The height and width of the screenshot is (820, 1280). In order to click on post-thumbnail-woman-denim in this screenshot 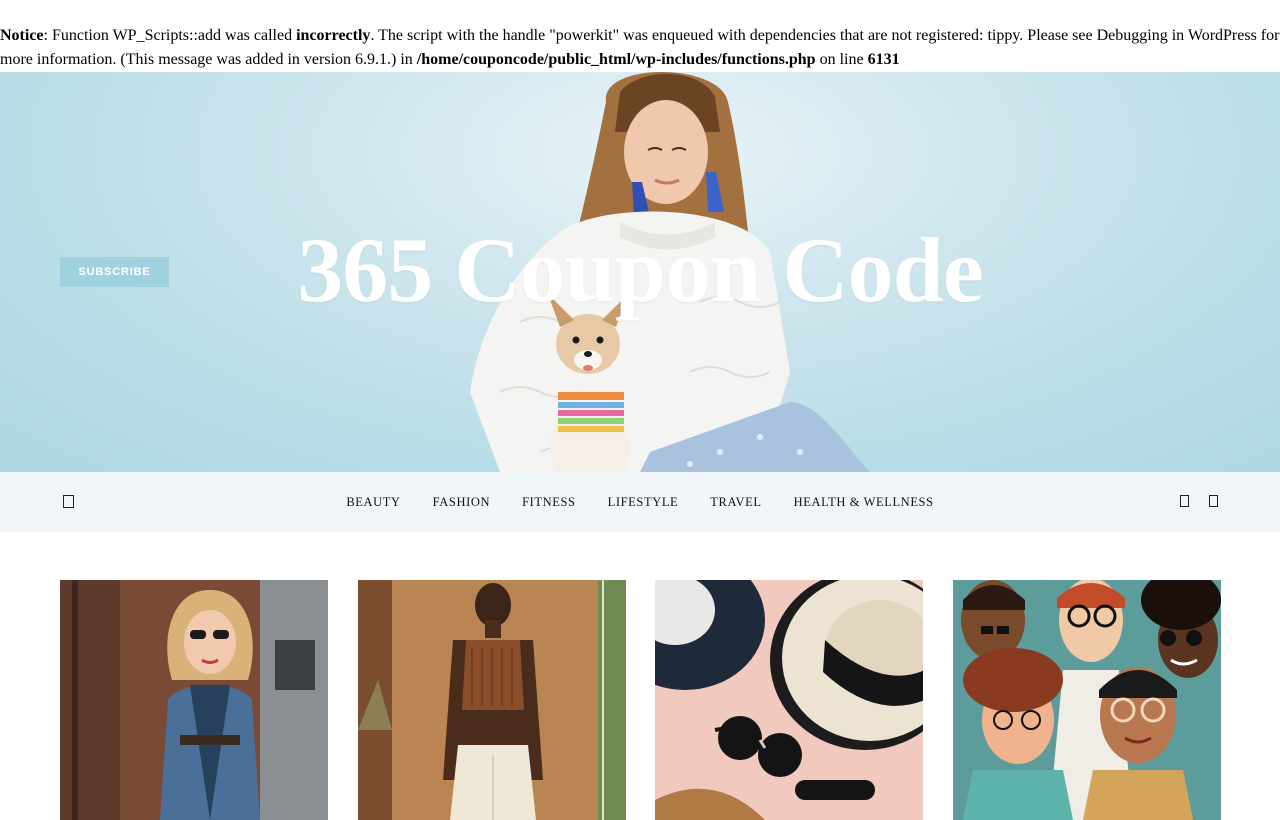, I will do `click(194, 700)`.